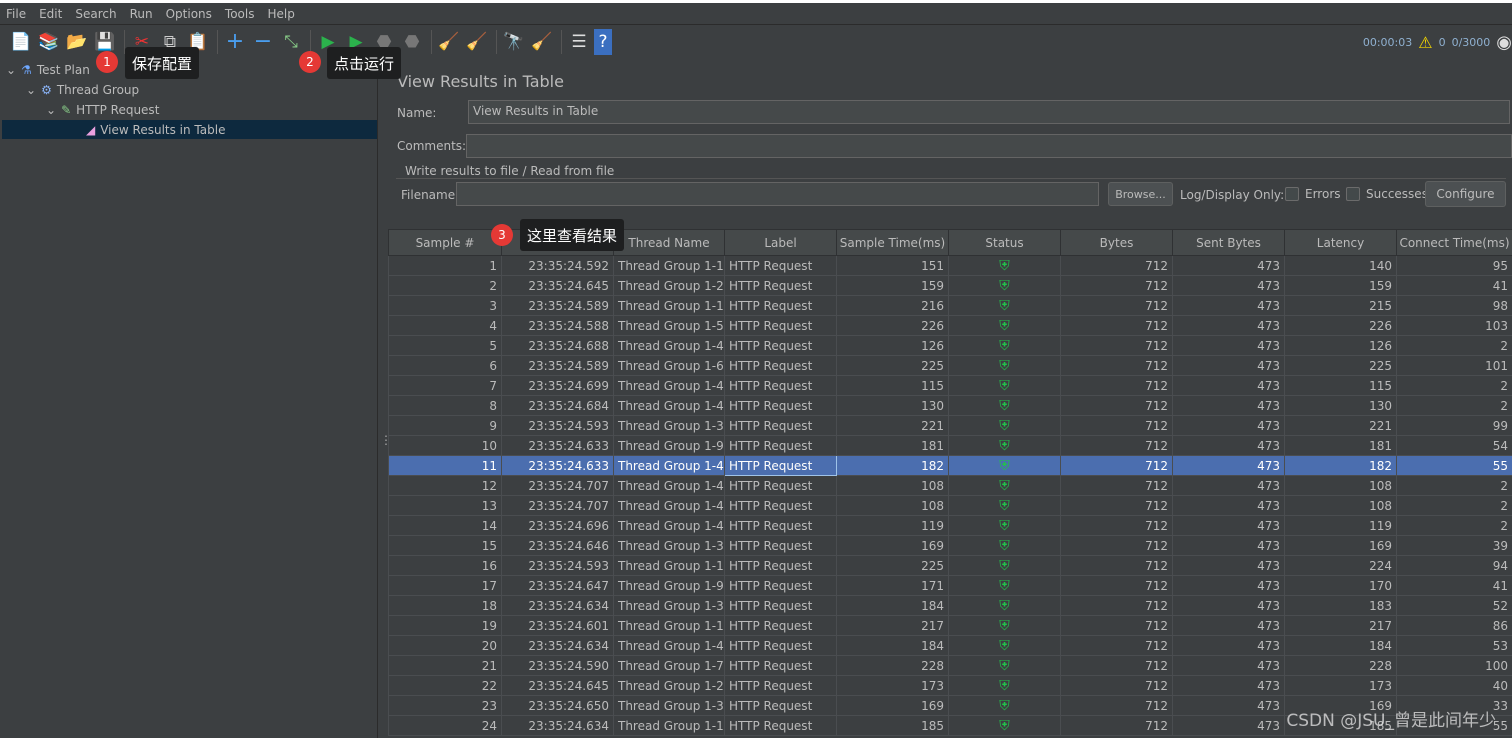 The width and height of the screenshot is (1512, 738). Describe the element at coordinates (412, 42) in the screenshot. I see `shutdown-icon: ⬣` at that location.